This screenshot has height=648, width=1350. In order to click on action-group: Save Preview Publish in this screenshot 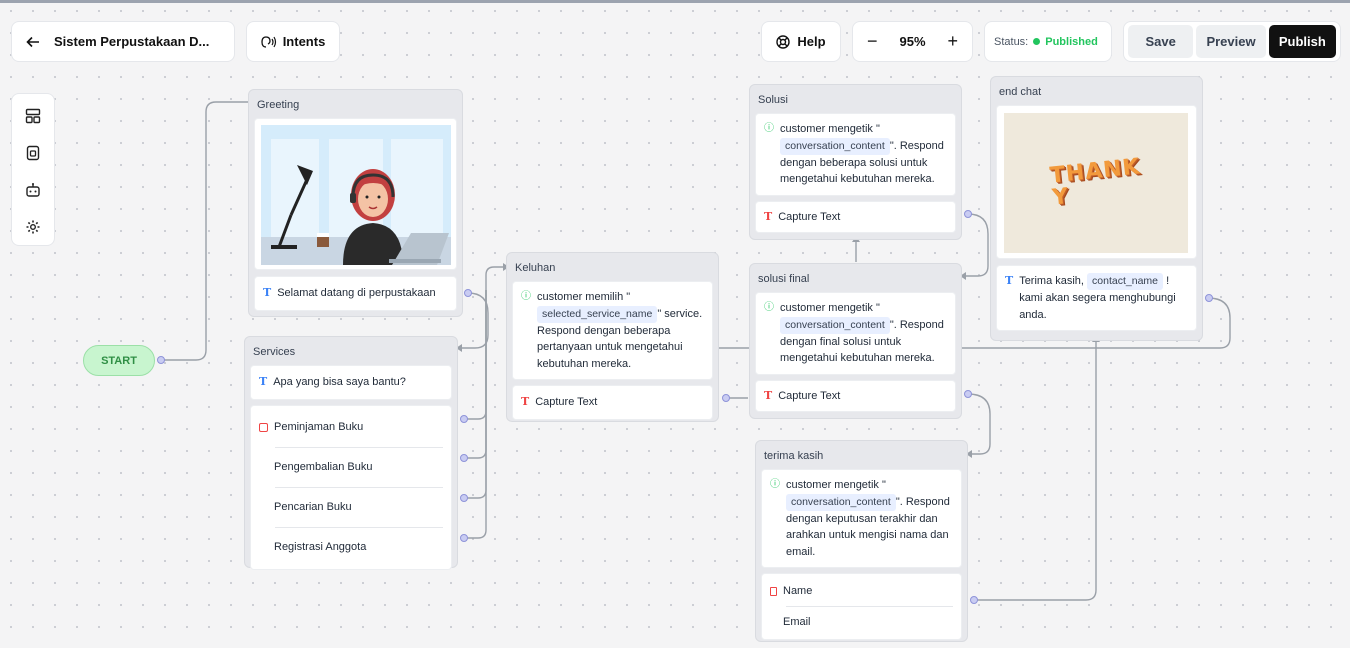, I will do `click(1232, 41)`.